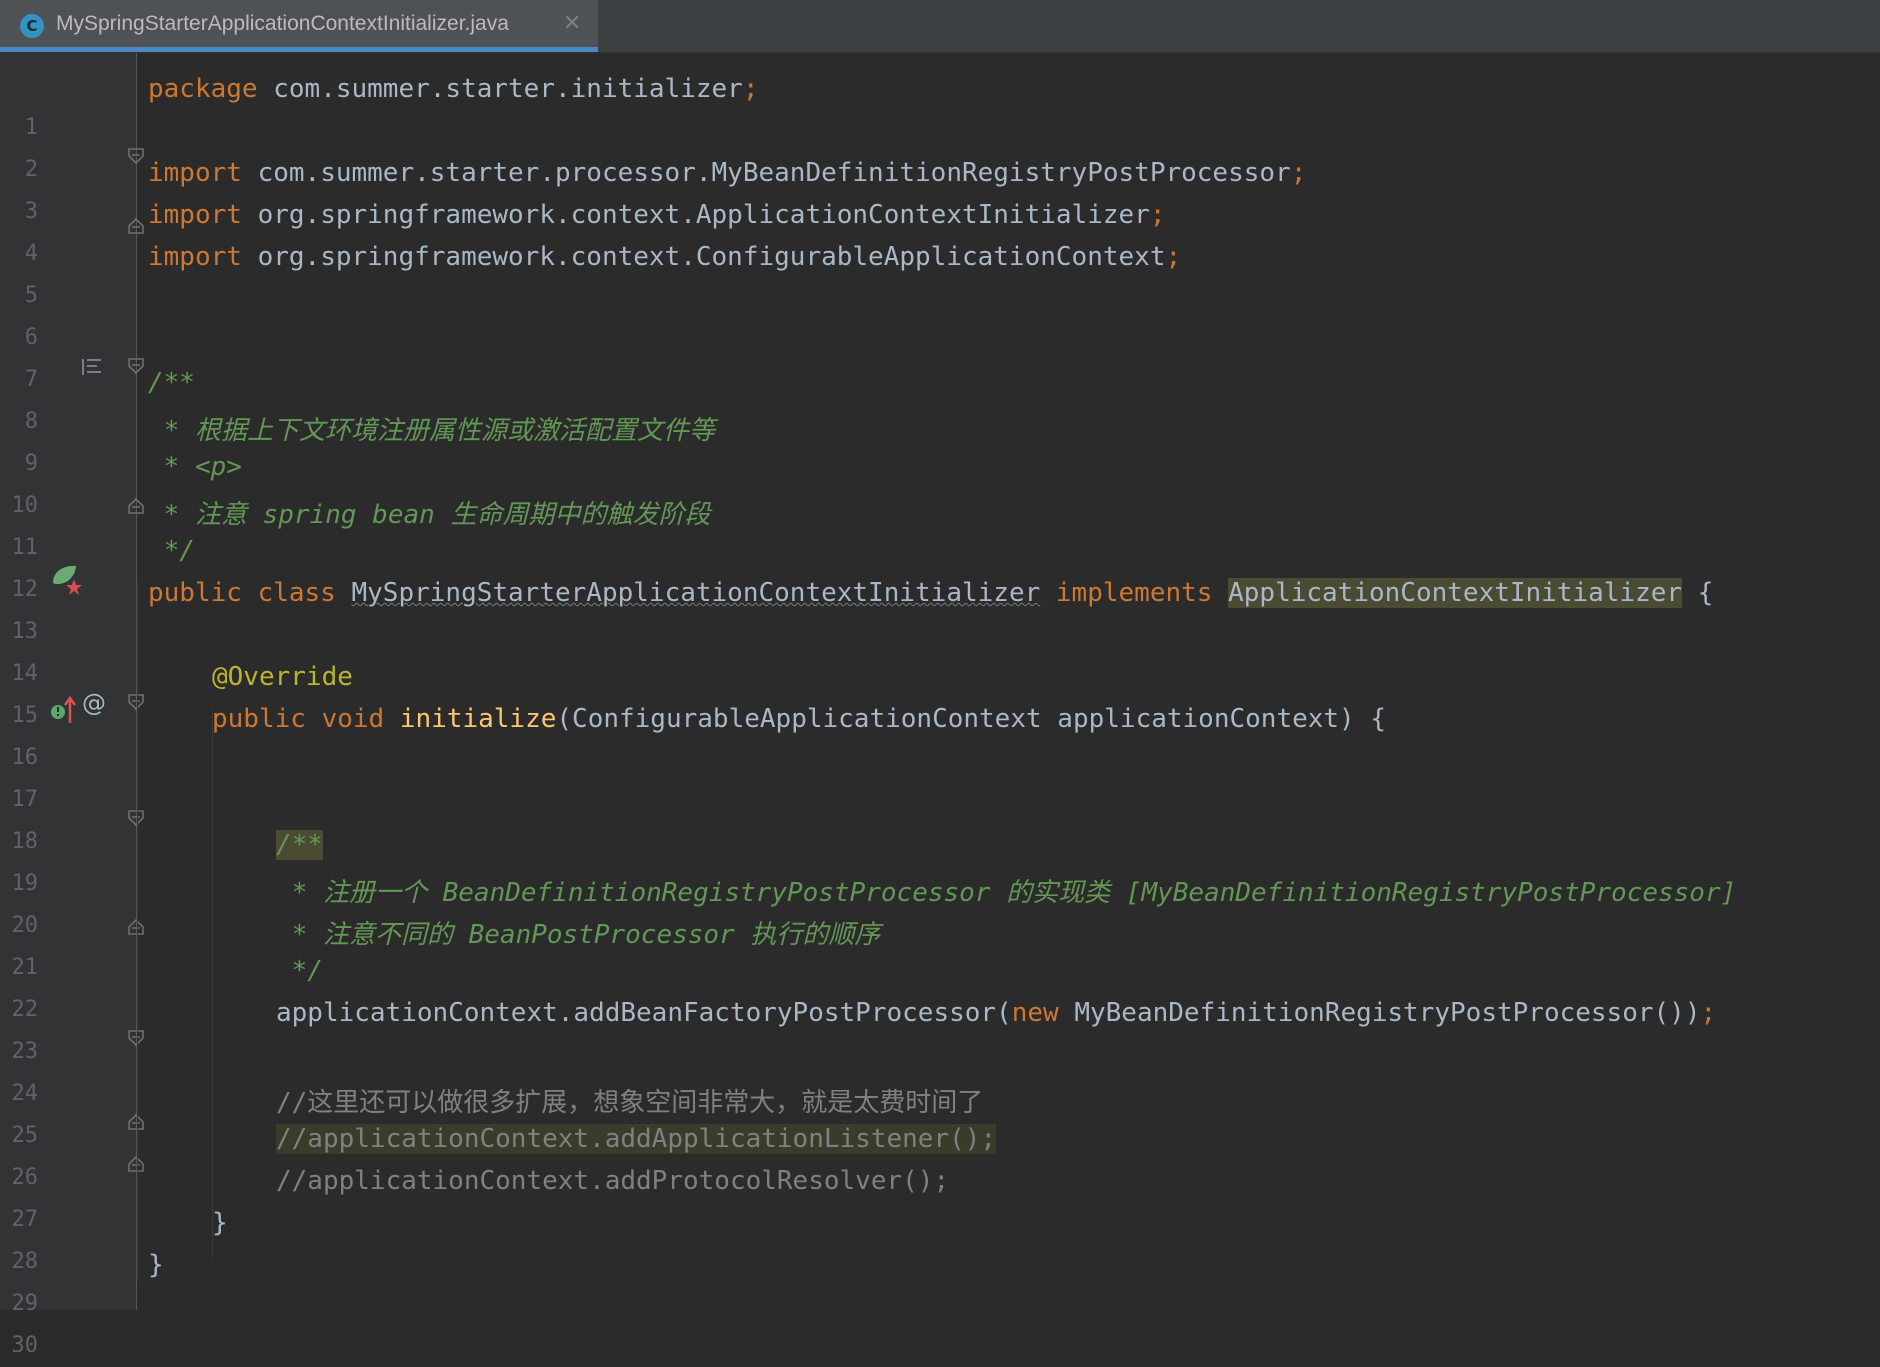  Describe the element at coordinates (19, 338) in the screenshot. I see `line-number: 6` at that location.